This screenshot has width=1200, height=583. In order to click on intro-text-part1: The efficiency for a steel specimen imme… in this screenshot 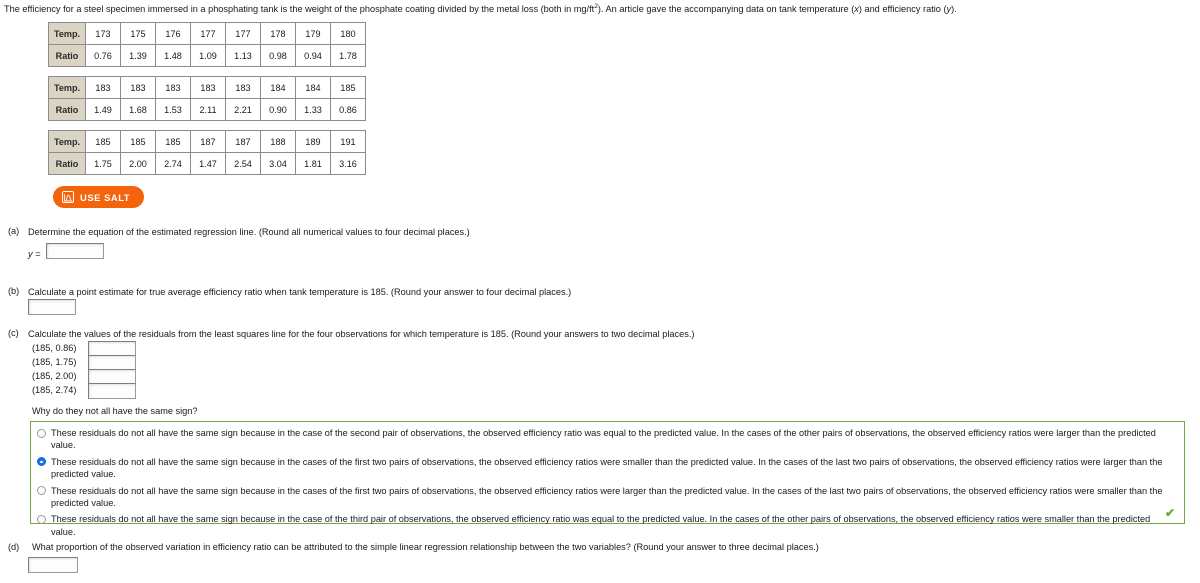, I will do `click(299, 9)`.